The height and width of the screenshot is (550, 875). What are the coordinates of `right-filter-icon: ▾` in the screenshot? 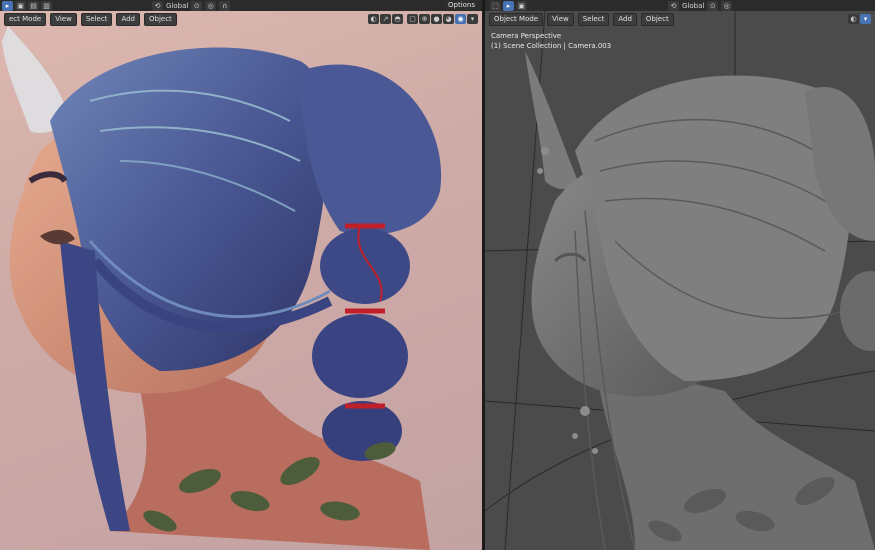 It's located at (865, 19).